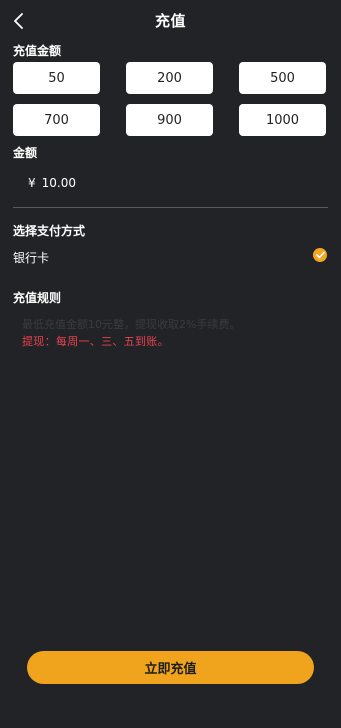 Image resolution: width=341 pixels, height=728 pixels. I want to click on page-title: 充值, so click(170, 21).